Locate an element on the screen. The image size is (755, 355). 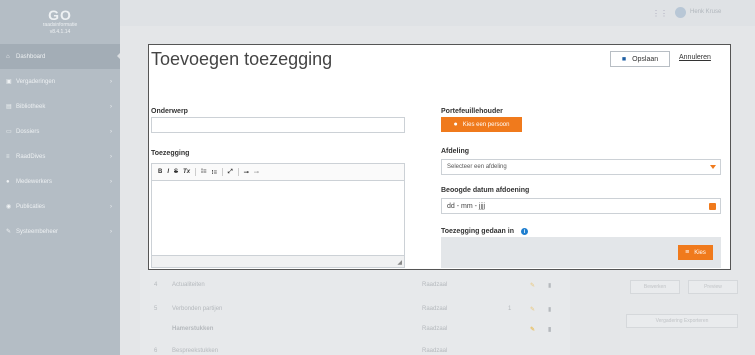
chevron-down-icon is located at coordinates (713, 167).